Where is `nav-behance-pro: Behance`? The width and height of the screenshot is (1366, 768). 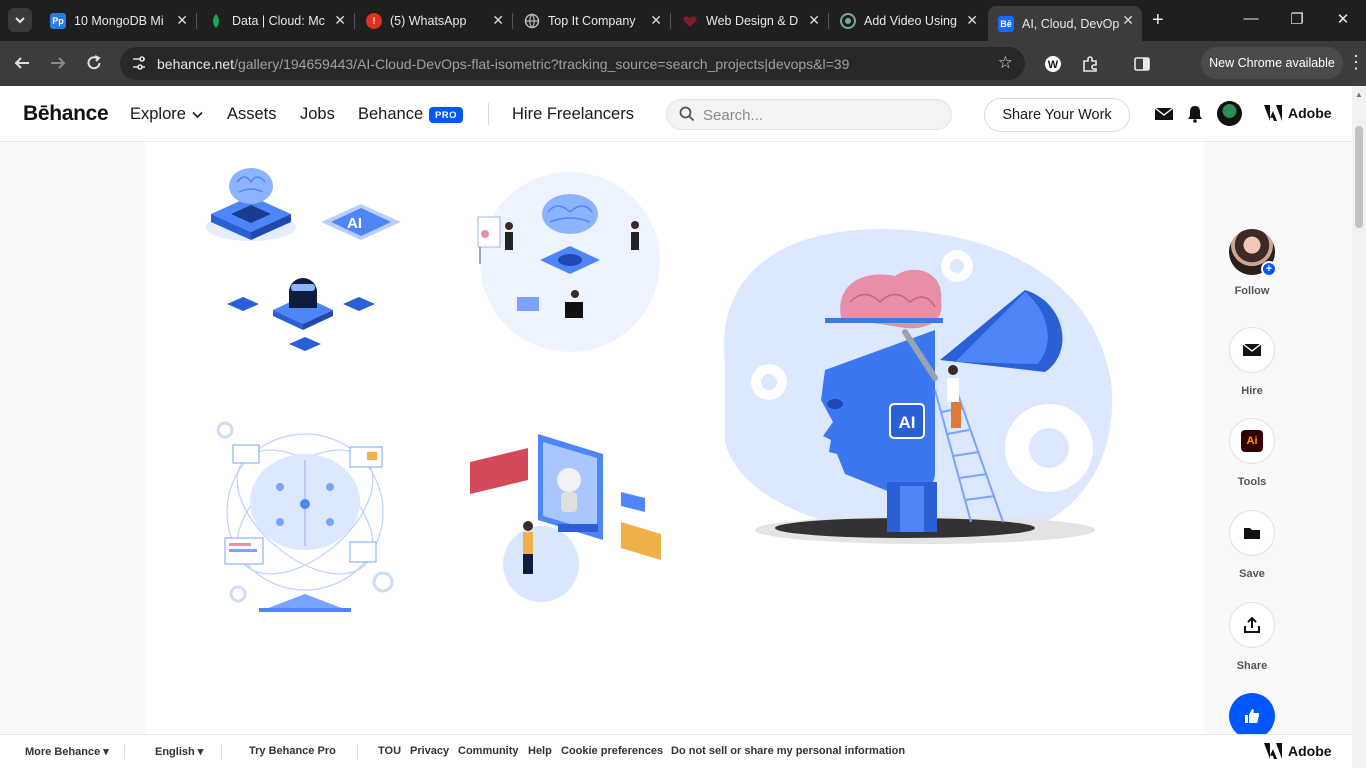
nav-behance-pro: Behance is located at coordinates (390, 114).